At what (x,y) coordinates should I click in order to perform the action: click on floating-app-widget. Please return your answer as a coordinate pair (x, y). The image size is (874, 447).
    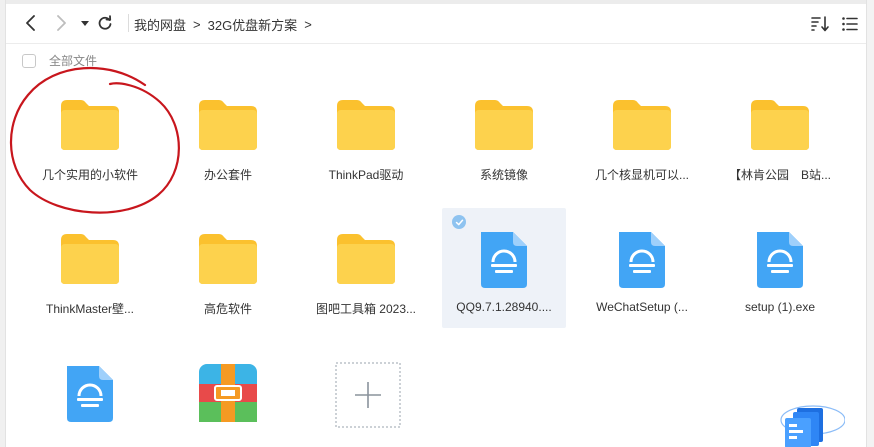
    Looking at the image, I should click on (810, 423).